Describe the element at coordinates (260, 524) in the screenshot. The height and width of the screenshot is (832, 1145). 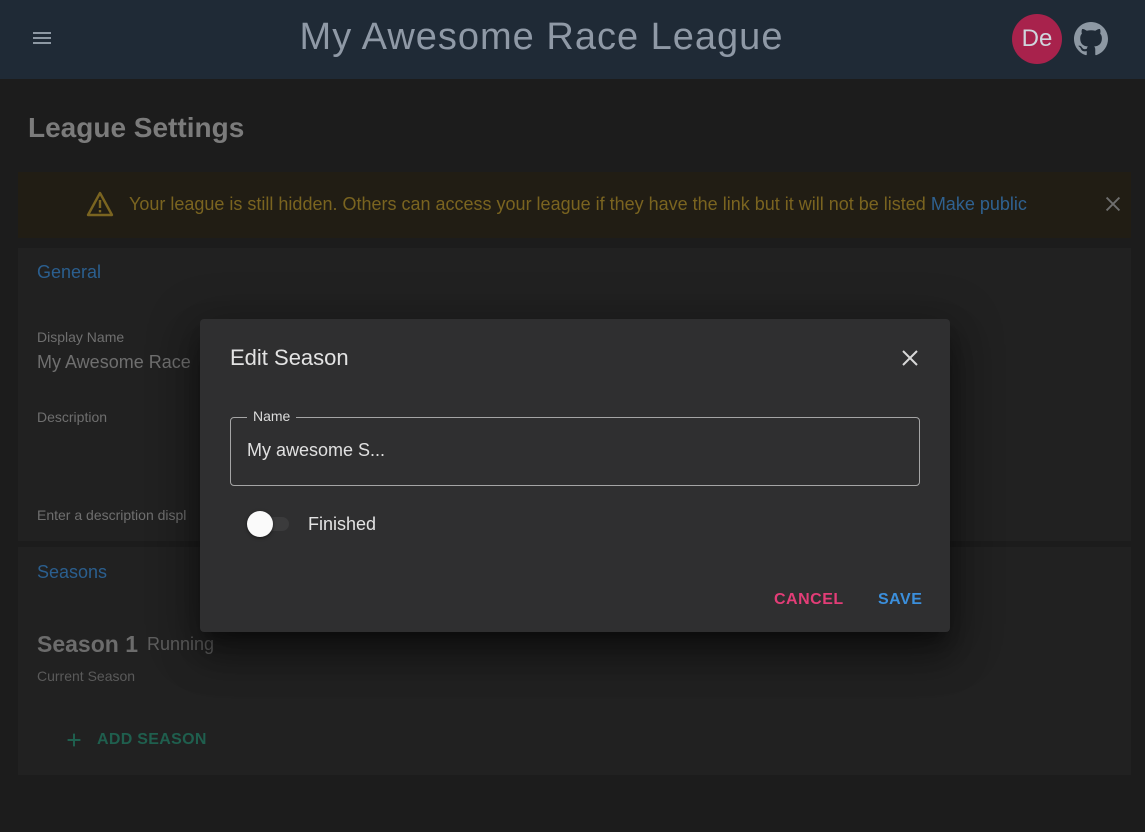
I see `toggle-thumb` at that location.